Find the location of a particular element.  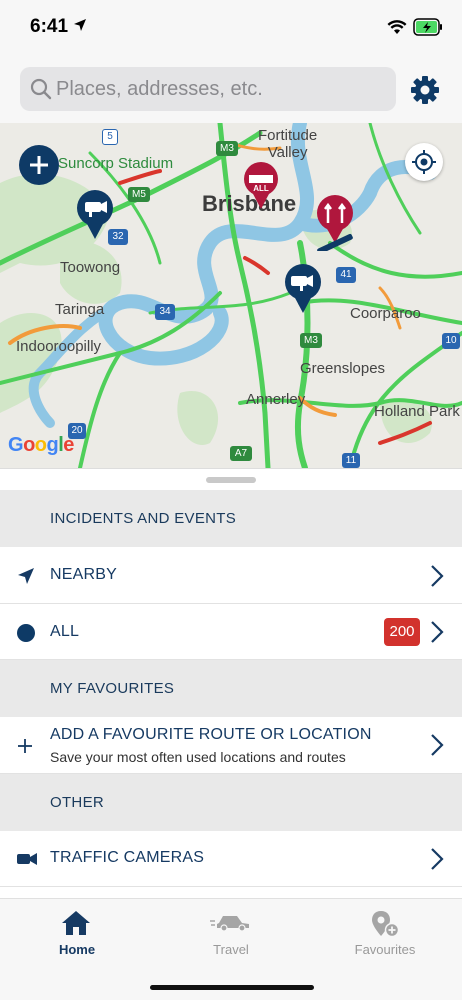

car-icon is located at coordinates (229, 924).